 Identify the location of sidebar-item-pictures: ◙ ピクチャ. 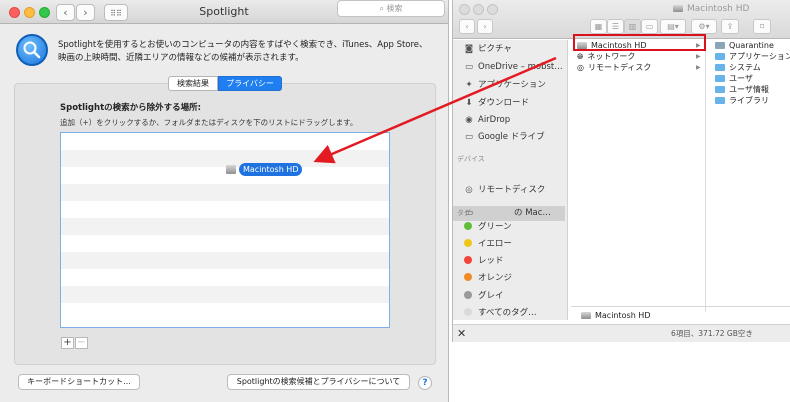
(488, 49).